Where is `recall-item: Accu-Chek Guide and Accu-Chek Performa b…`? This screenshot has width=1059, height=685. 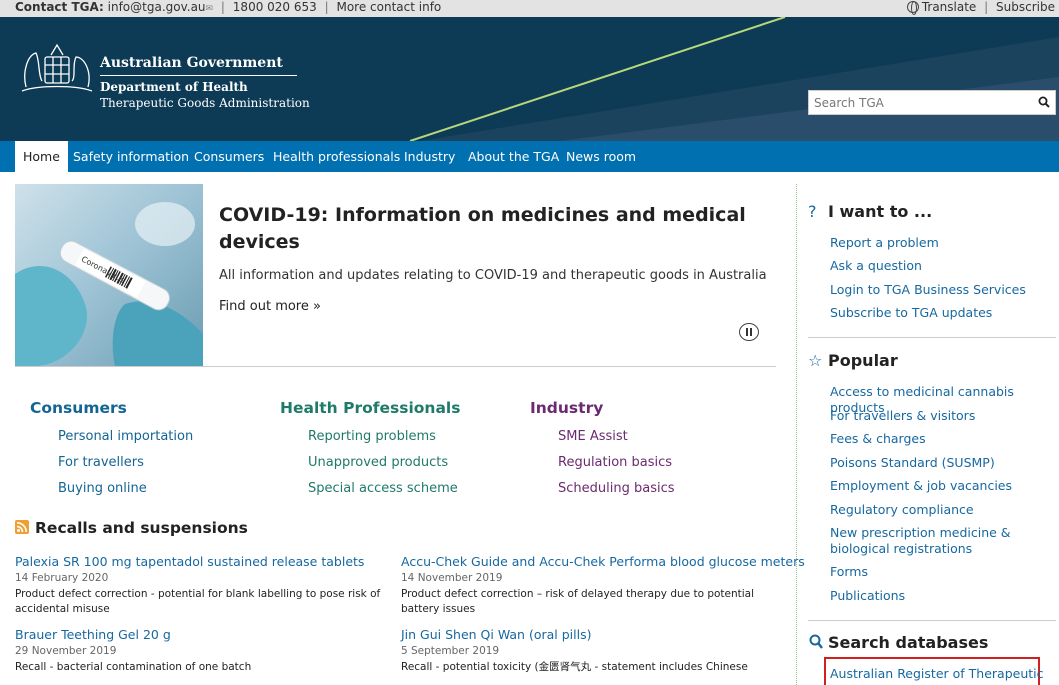
recall-item: Accu-Chek Guide and Accu-Chek Performa b… is located at coordinates (603, 585).